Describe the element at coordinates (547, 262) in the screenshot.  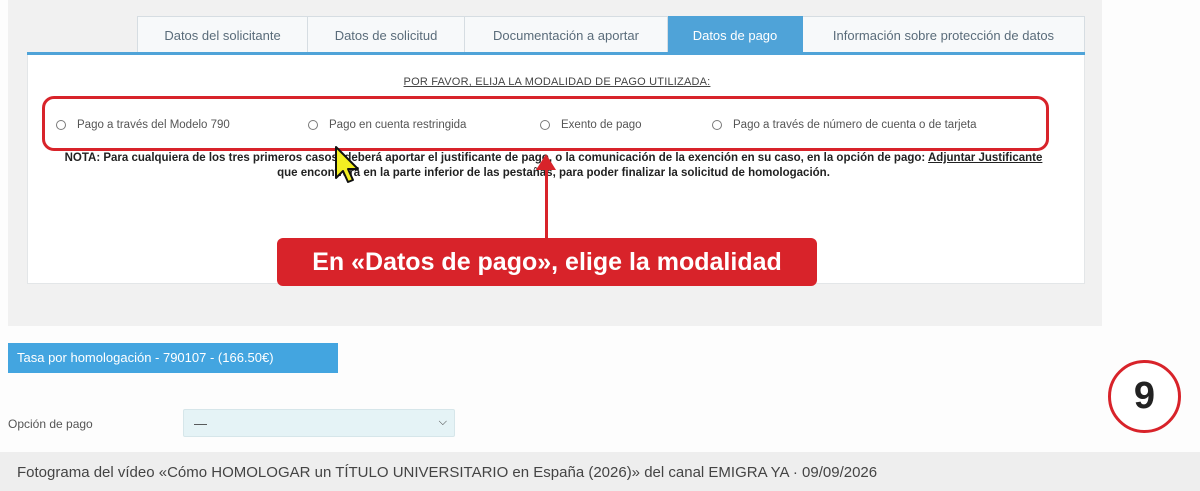
I see `callout-label: En «Datos de pago», elige la modalidad` at that location.